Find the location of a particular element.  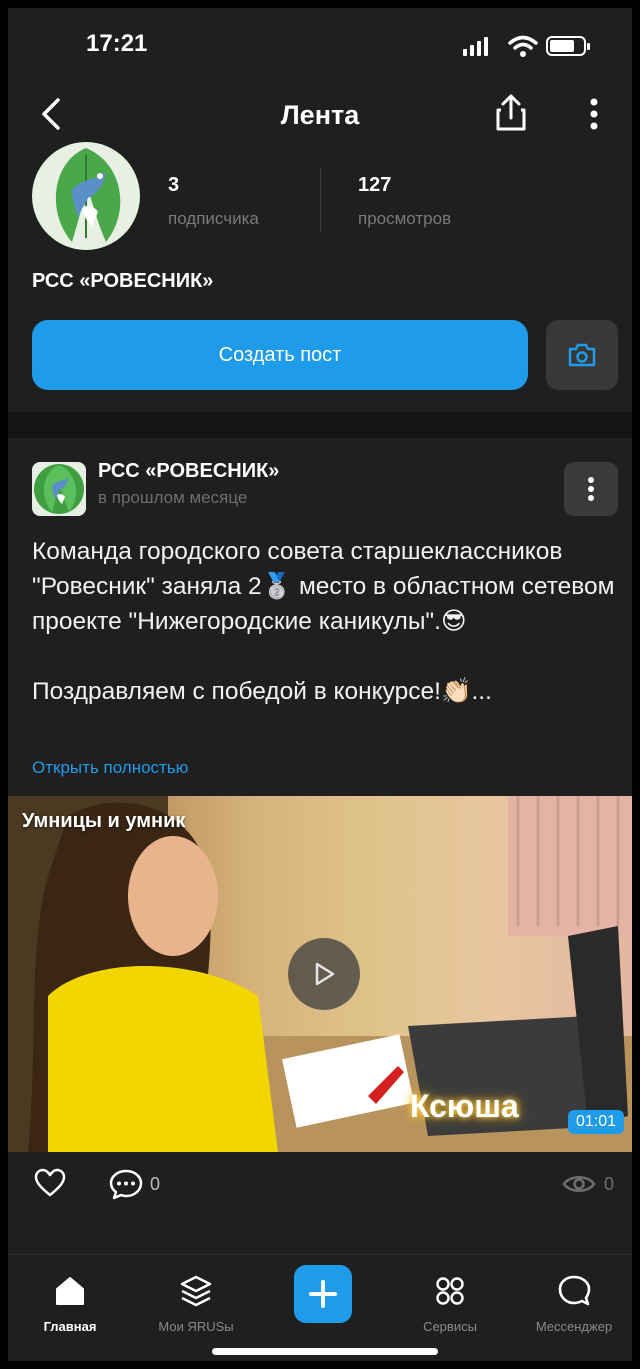

status-bar: 17:21 is located at coordinates (320, 44).